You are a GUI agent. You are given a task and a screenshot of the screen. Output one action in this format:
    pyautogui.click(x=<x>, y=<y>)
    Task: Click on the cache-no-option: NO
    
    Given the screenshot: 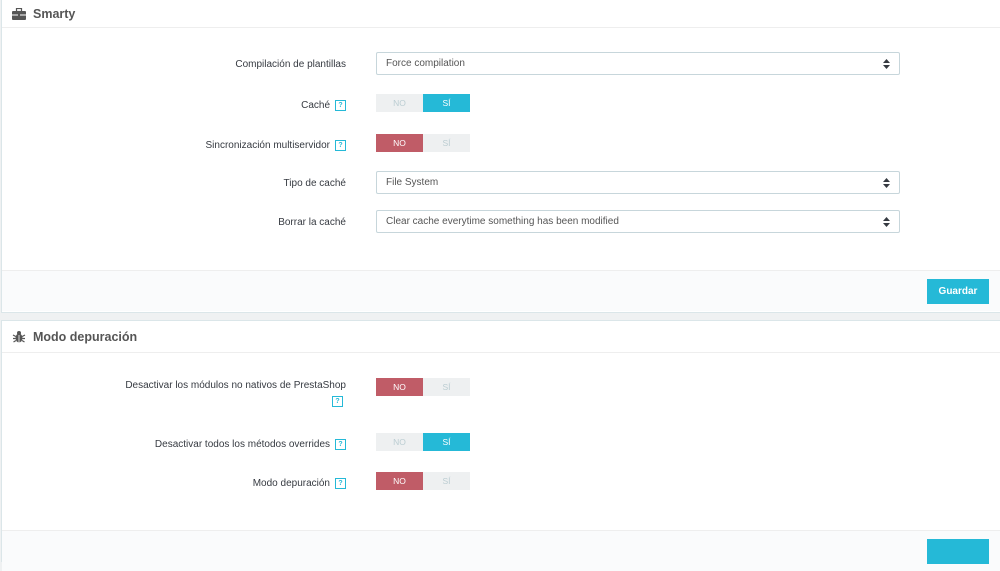 What is the action you would take?
    pyautogui.click(x=399, y=103)
    